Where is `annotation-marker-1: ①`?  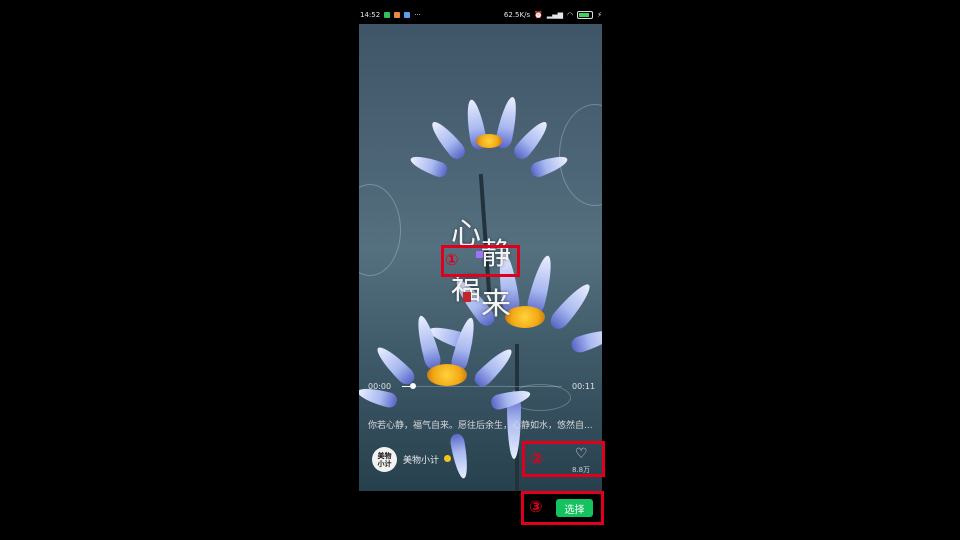
annotation-marker-1: ① is located at coordinates (452, 259).